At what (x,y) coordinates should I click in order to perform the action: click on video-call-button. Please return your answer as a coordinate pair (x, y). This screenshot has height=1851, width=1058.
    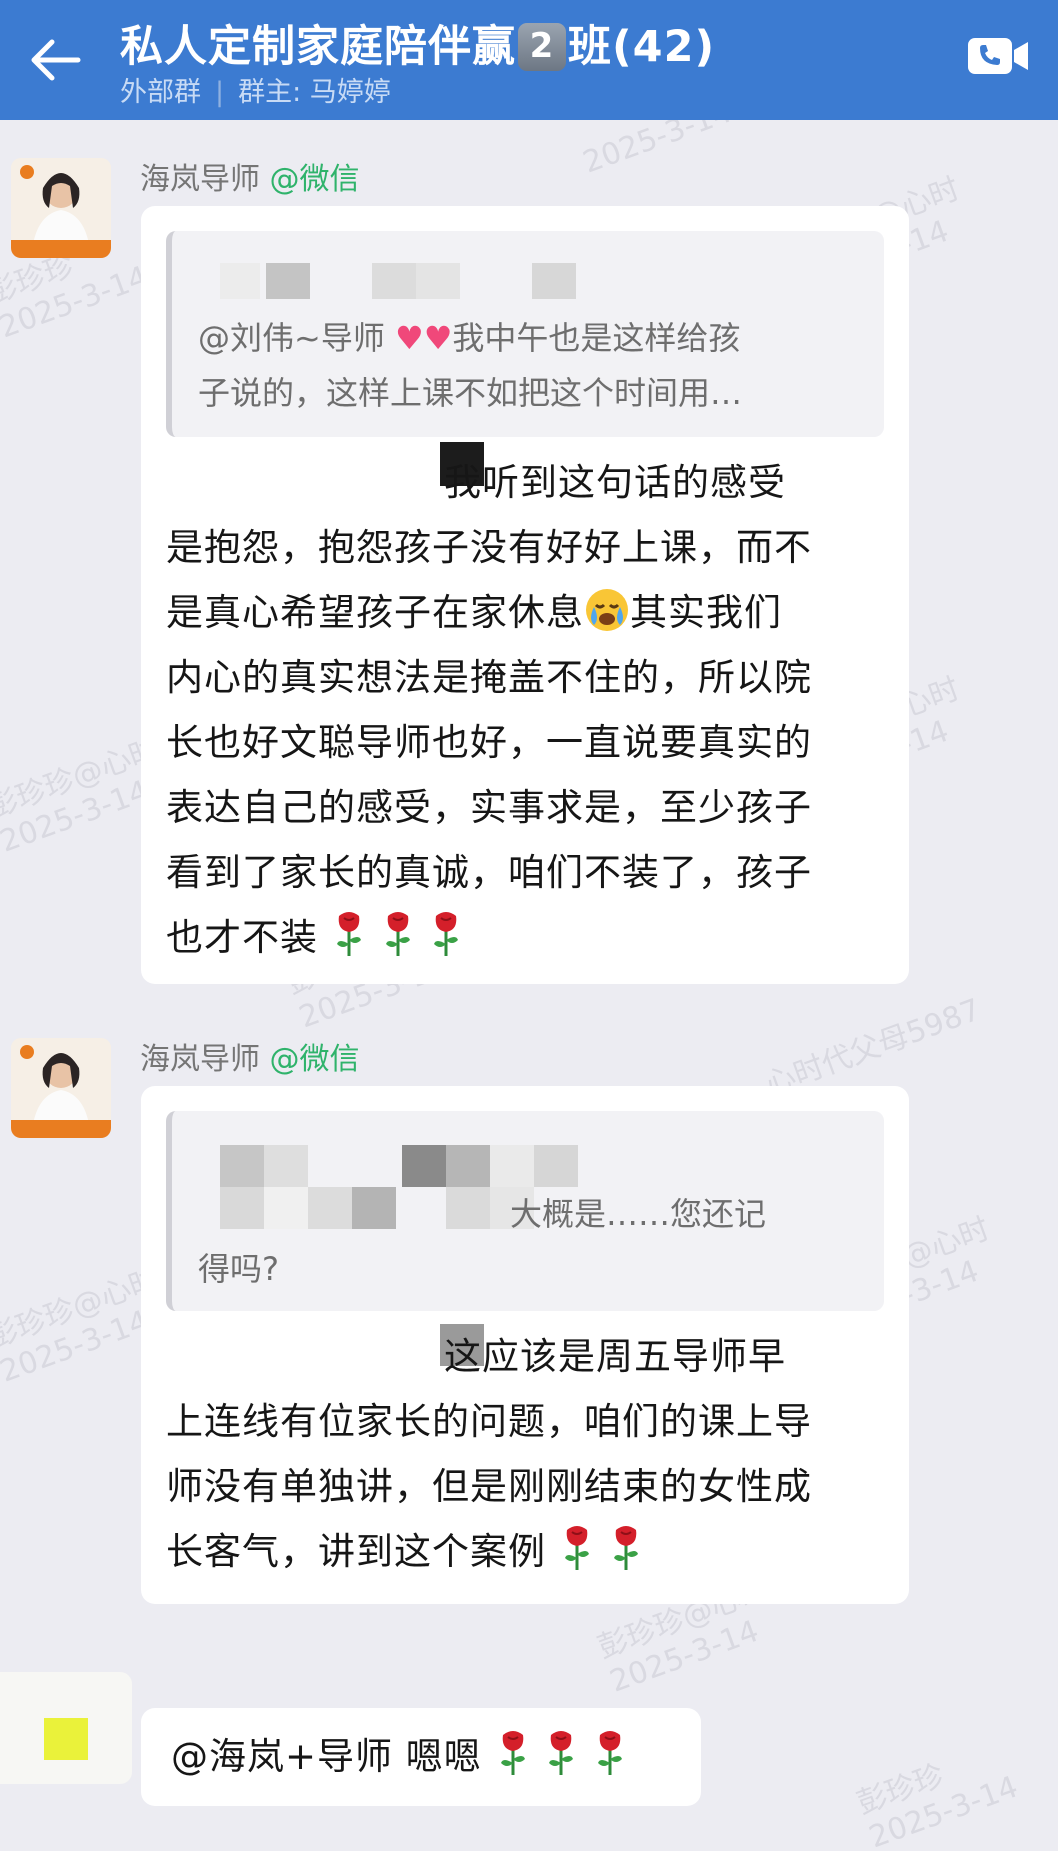
    Looking at the image, I should click on (999, 56).